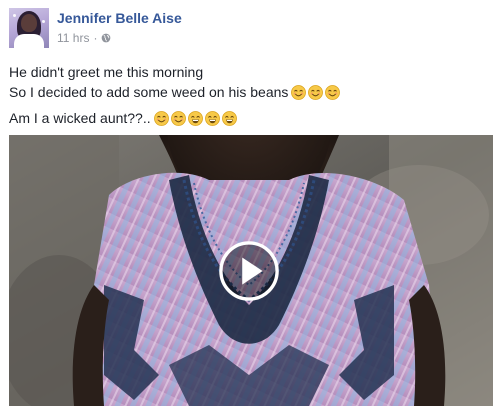 This screenshot has height=411, width=499. Describe the element at coordinates (106, 38) in the screenshot. I see `globe-icon` at that location.